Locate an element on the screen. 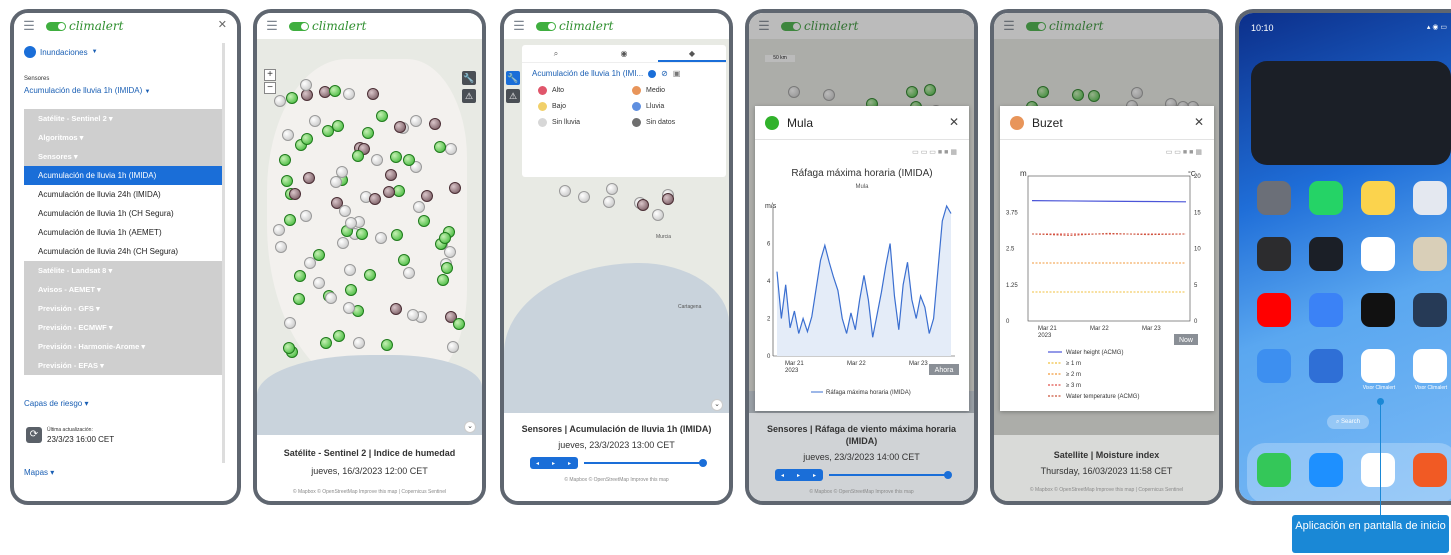  layer-item: Acumulación de lluvia 1h (AEMET) is located at coordinates (124, 232).